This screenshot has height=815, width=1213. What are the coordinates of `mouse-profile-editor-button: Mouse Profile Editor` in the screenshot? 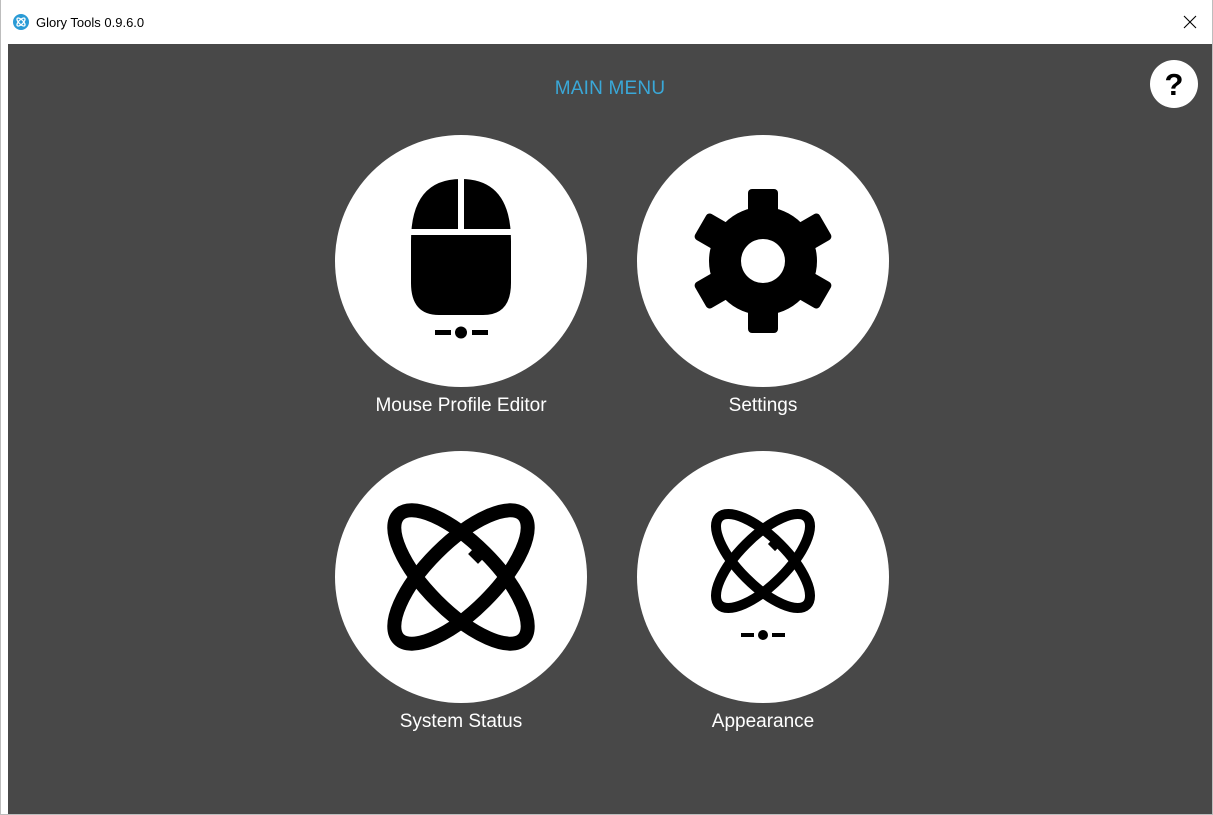 It's located at (461, 275).